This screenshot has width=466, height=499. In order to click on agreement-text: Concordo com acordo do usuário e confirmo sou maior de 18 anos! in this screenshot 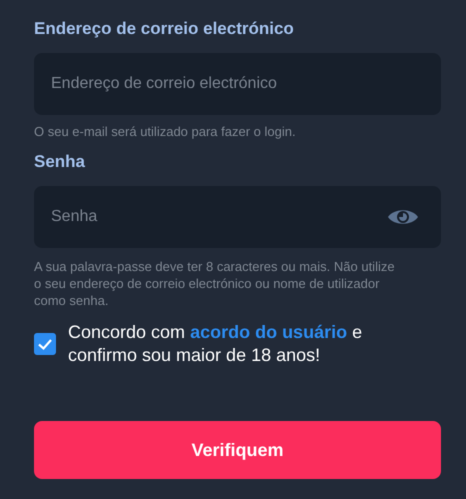, I will do `click(216, 344)`.